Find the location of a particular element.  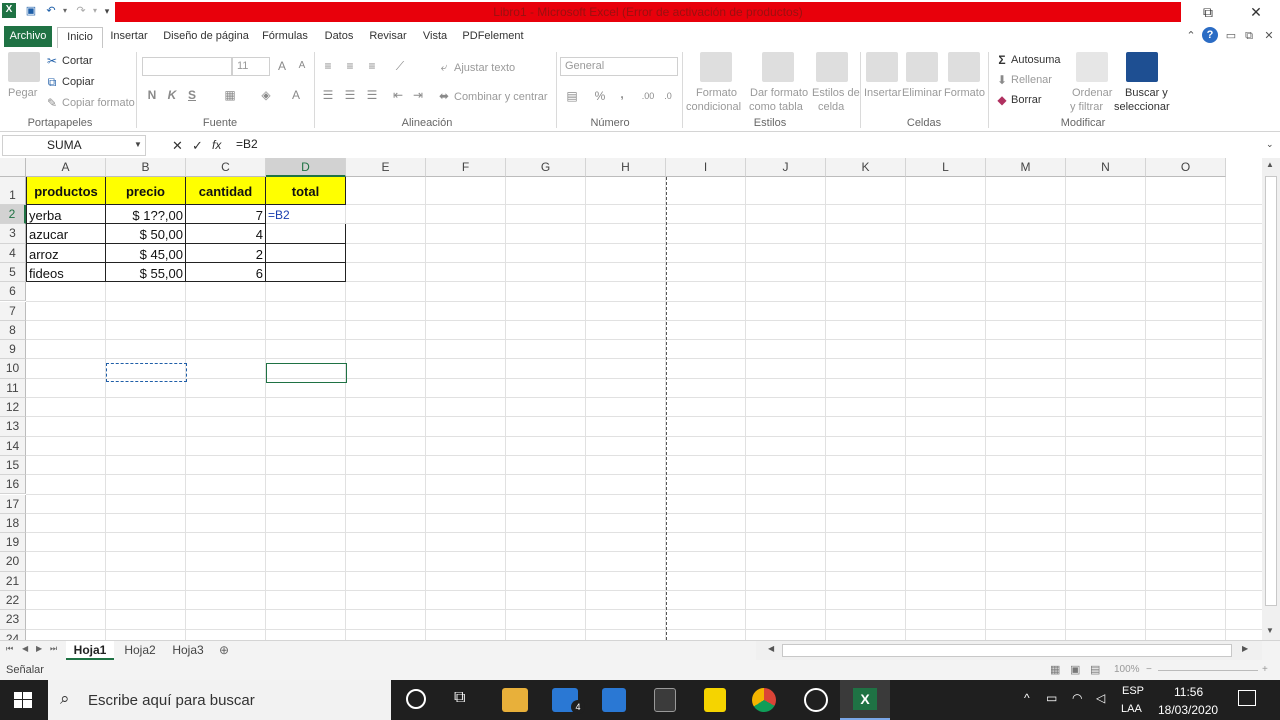

wrap-text-icon: ⤶ is located at coordinates (444, 67).